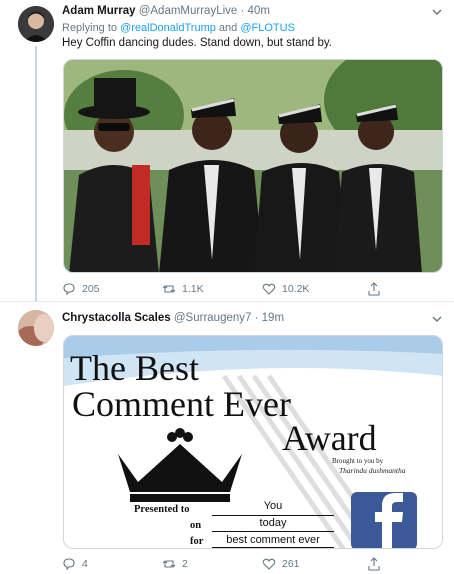 The image size is (454, 574). What do you see at coordinates (181, 404) in the screenshot?
I see `award-title-line2: Comment Ever` at bounding box center [181, 404].